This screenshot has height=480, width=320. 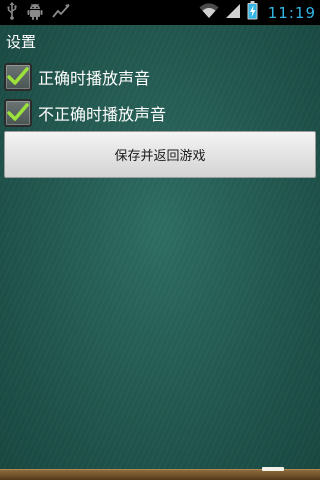 I want to click on activity-icon, so click(x=61, y=13).